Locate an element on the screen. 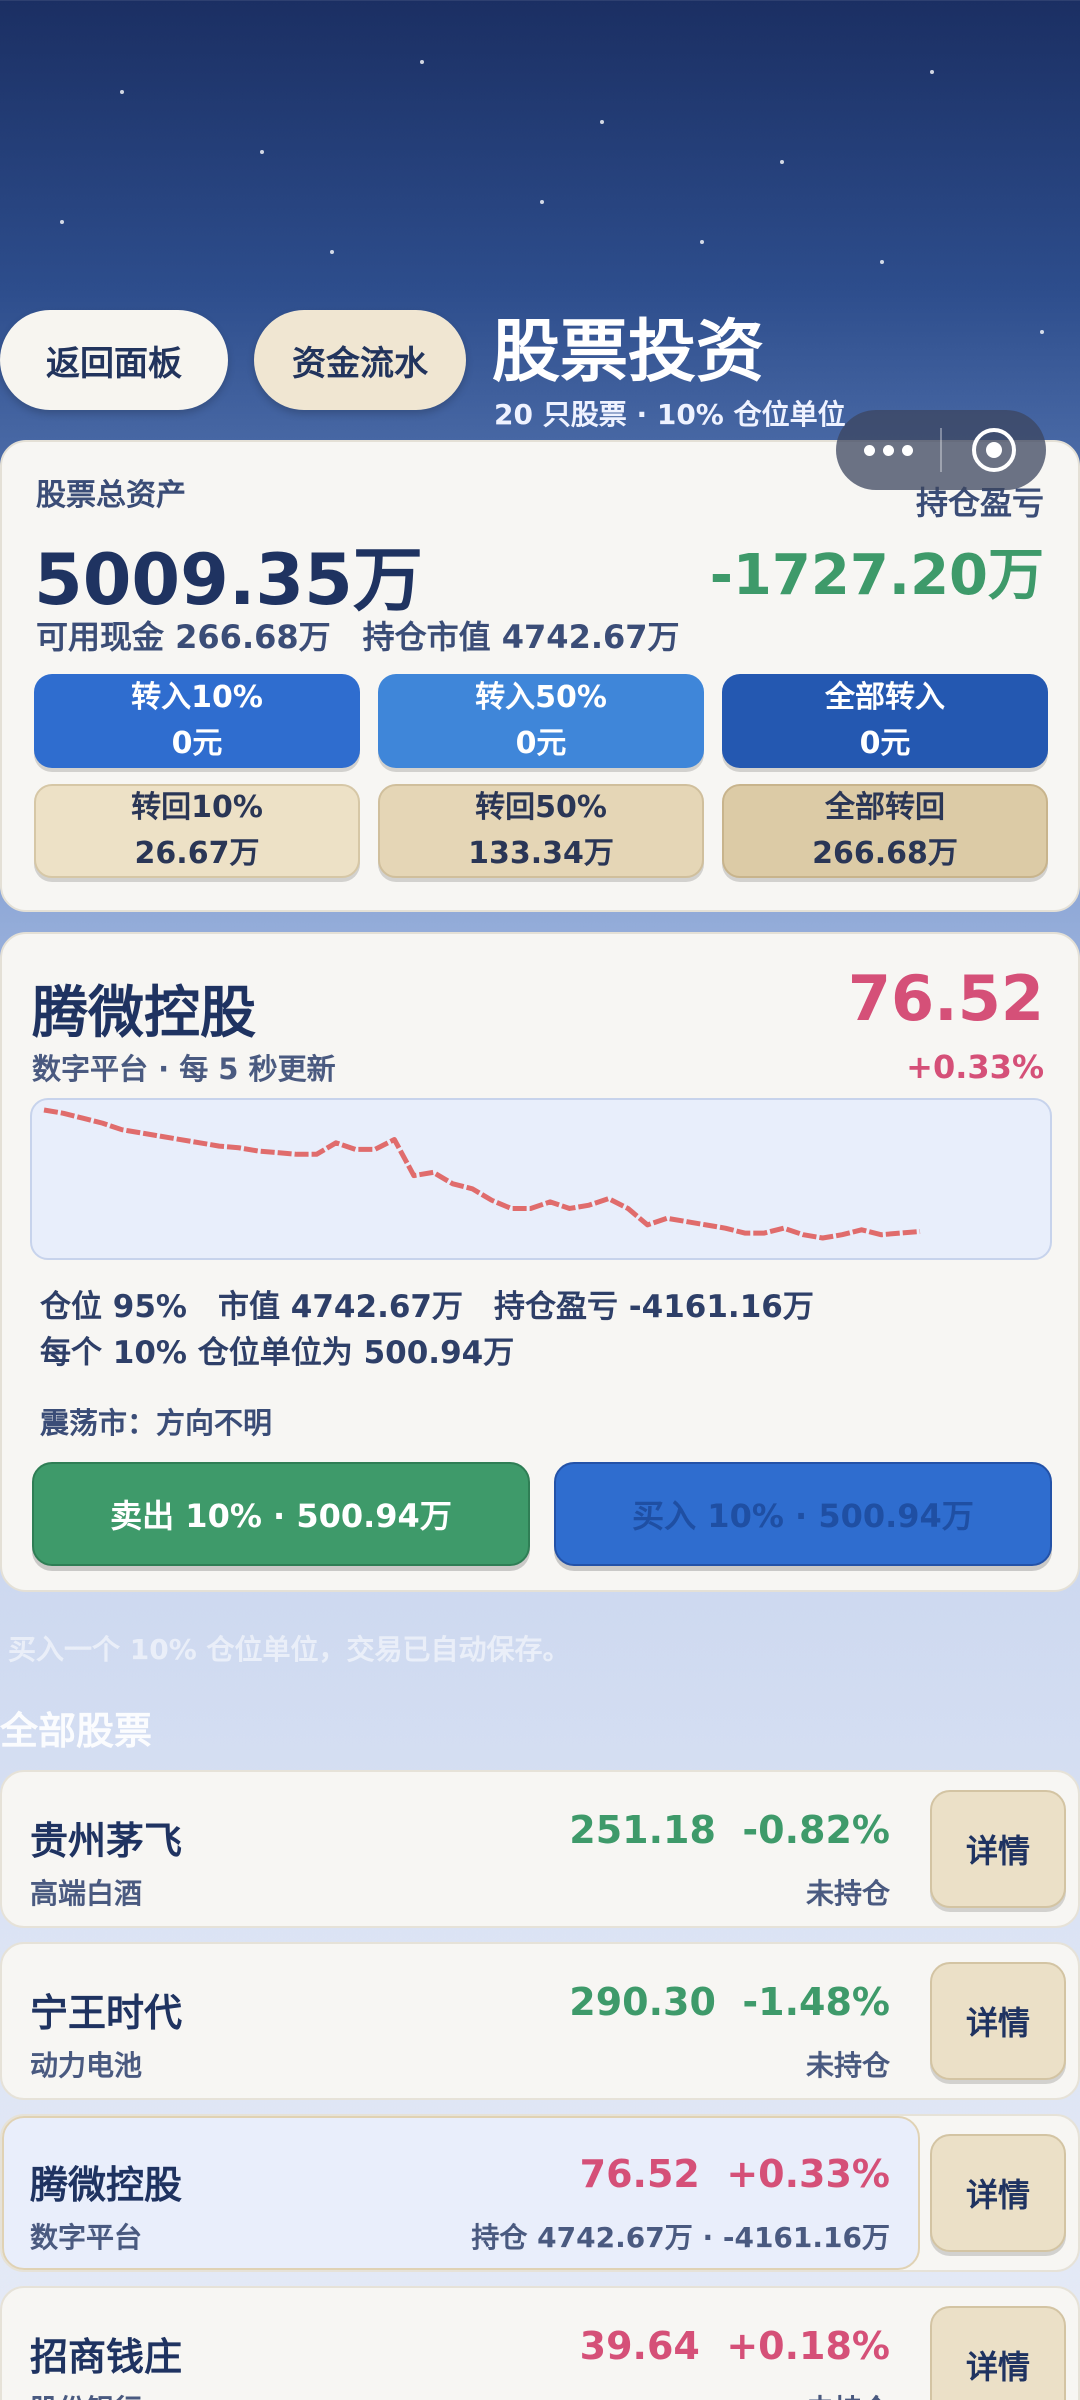 The height and width of the screenshot is (2400, 1080). more-icon is located at coordinates (888, 450).